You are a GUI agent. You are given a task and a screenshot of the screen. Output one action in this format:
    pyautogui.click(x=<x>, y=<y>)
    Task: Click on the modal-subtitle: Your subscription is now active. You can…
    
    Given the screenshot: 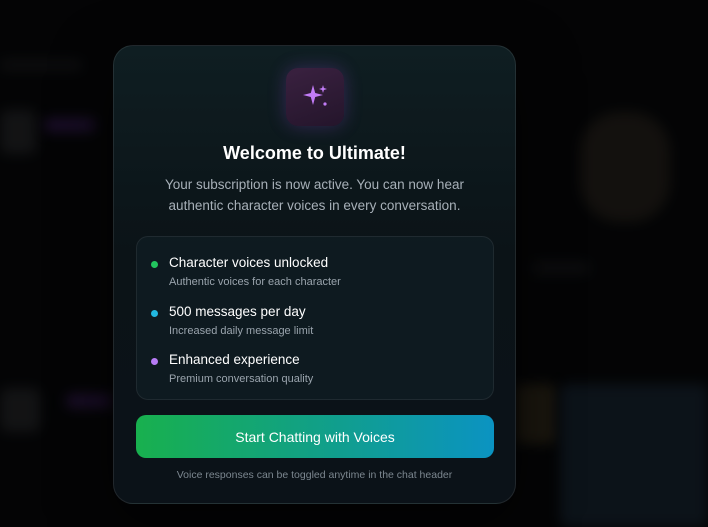 What is the action you would take?
    pyautogui.click(x=314, y=195)
    